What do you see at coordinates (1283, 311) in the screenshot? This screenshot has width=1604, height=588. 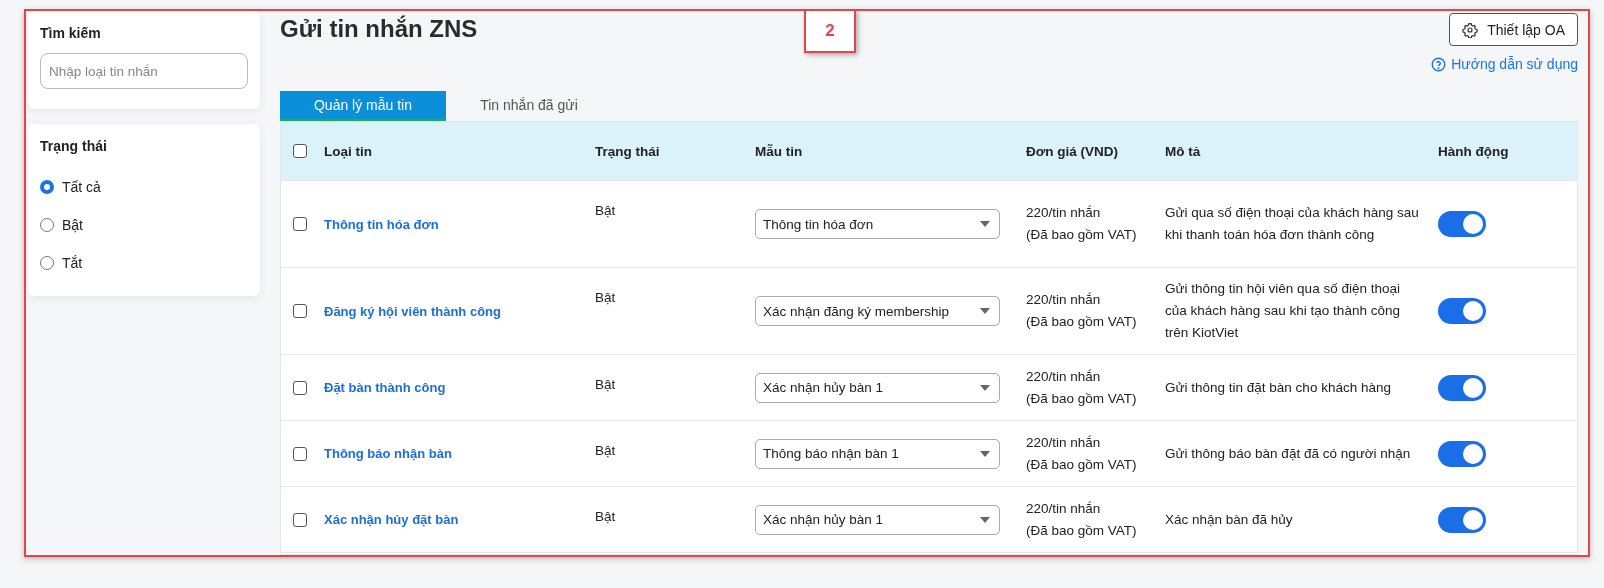 I see `description-cell-text: Gửi thông tin hội viên qua số điện thoại của khách hàng sau khi tạo thành công trên KiotViet` at bounding box center [1283, 311].